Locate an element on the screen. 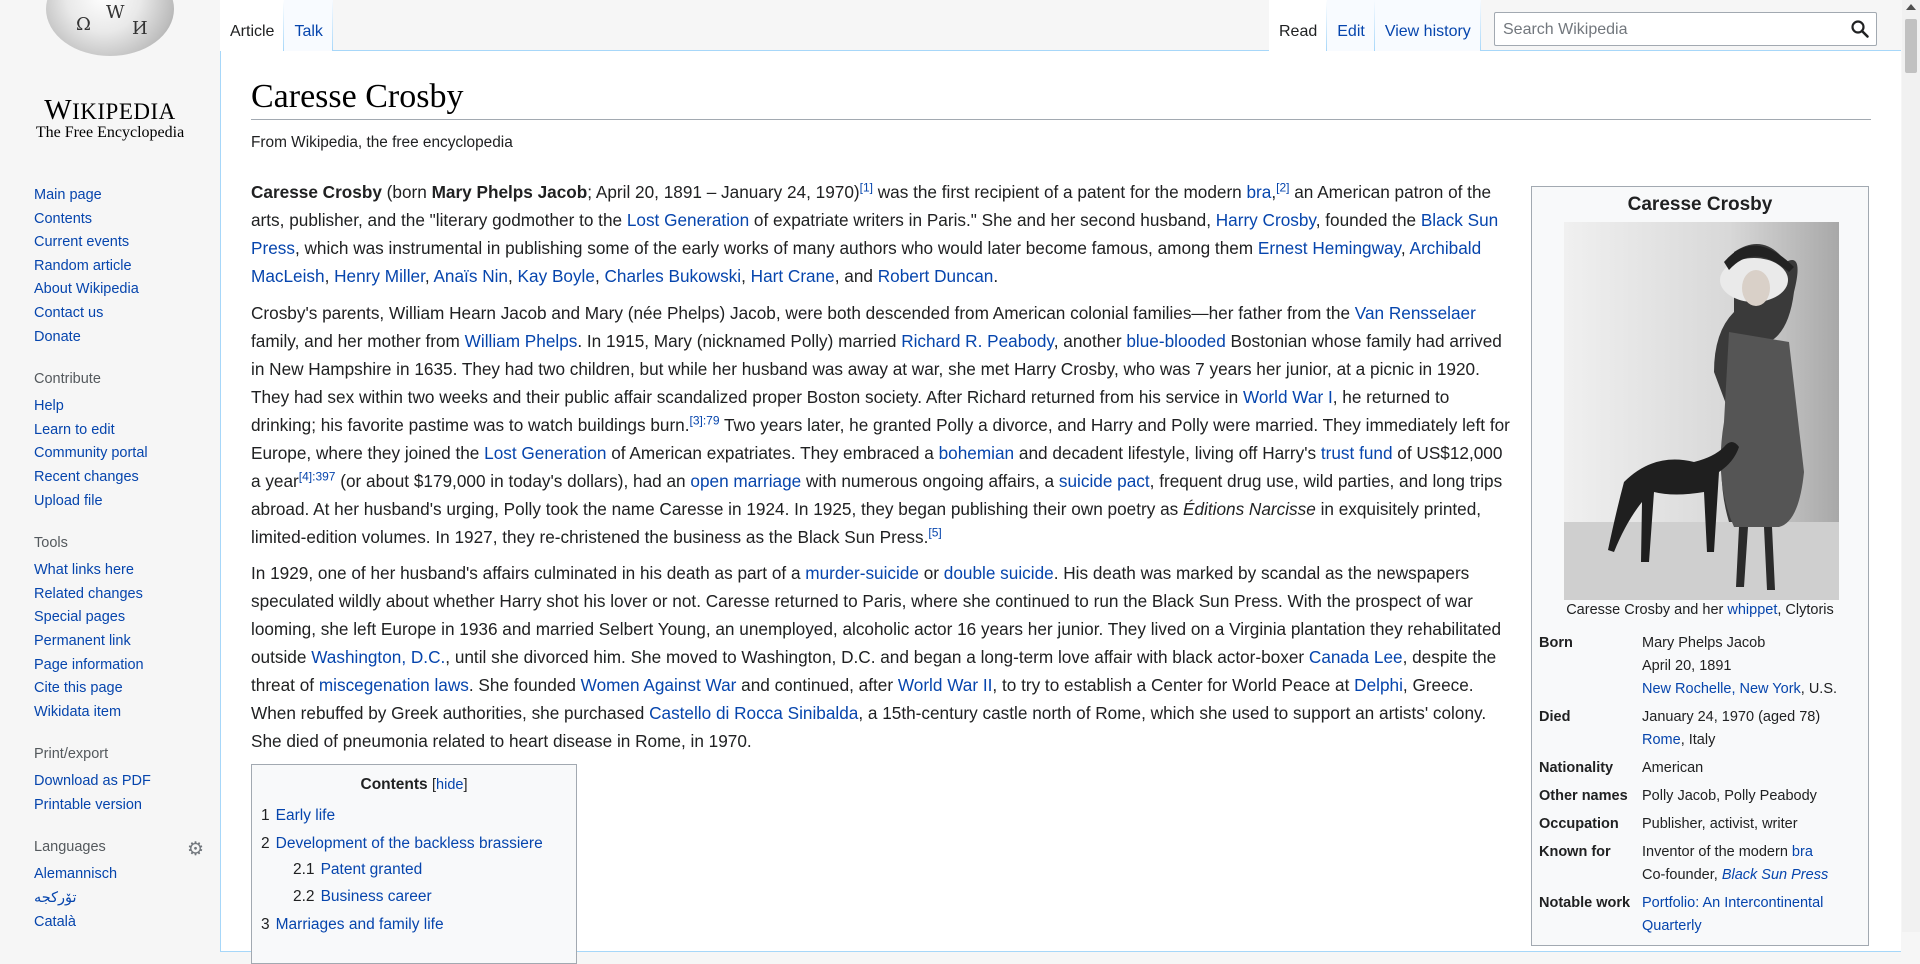 Image resolution: width=1920 pixels, height=964 pixels. article-link: bra is located at coordinates (1259, 192).